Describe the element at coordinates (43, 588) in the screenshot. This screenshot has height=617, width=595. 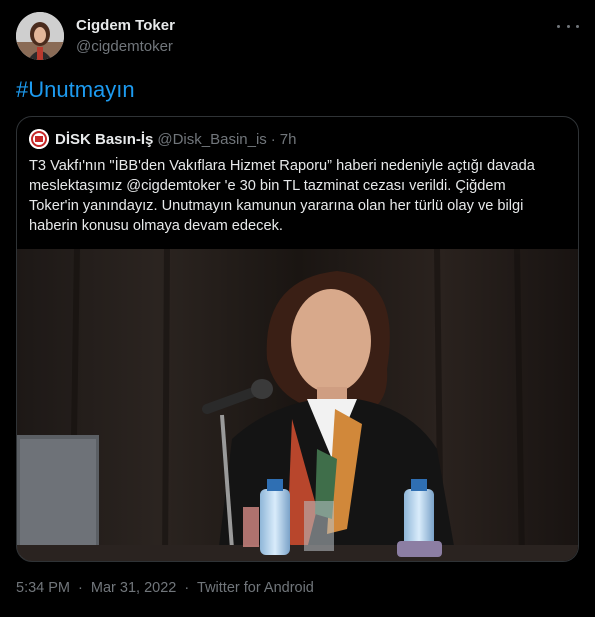
I see `tweet-time: 5:34 PM` at that location.